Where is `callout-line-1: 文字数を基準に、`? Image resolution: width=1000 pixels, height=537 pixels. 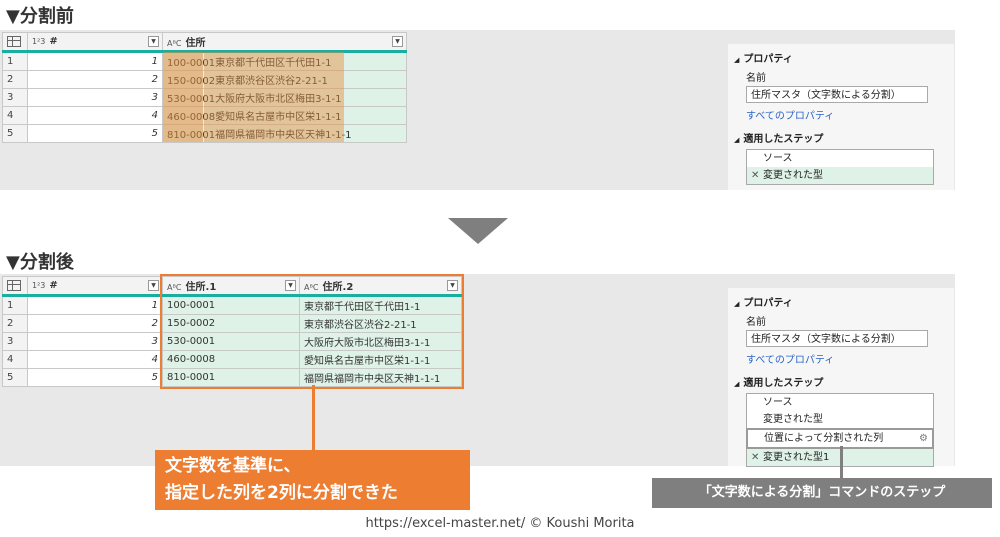 callout-line-1: 文字数を基準に、 is located at coordinates (233, 466).